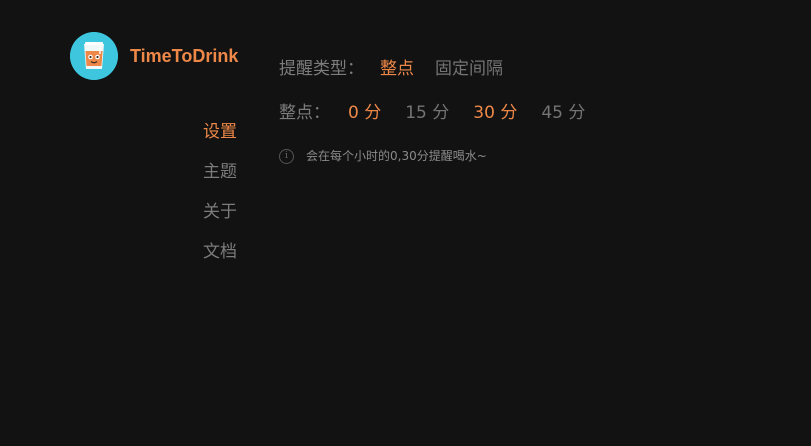 This screenshot has height=446, width=811. I want to click on minute-option-15: 15 分, so click(427, 113).